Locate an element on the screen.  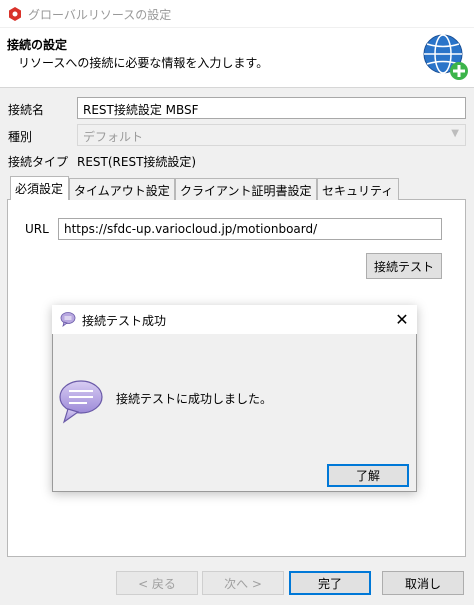
next-button: 次へ > is located at coordinates (243, 583).